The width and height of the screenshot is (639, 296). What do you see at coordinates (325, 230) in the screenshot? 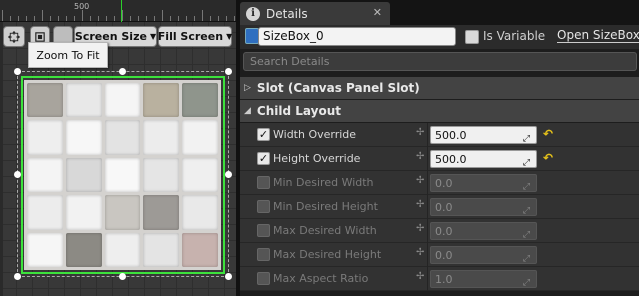
I see `property-label: Max Desired Width` at bounding box center [325, 230].